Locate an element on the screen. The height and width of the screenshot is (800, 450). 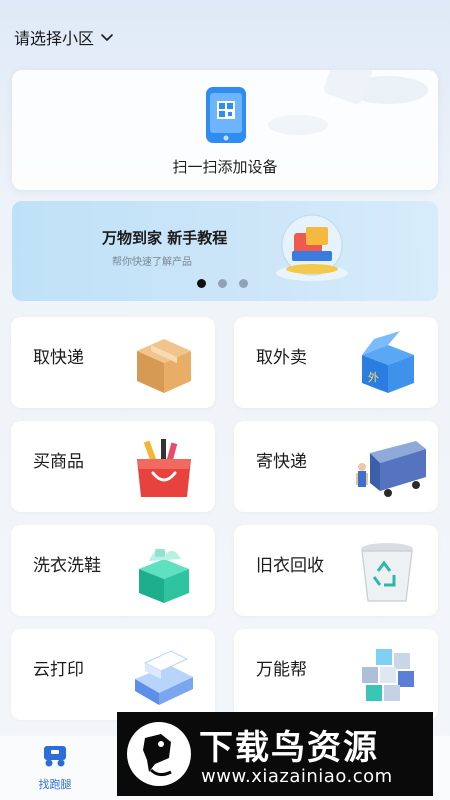
carousel-indicator is located at coordinates (222, 283).